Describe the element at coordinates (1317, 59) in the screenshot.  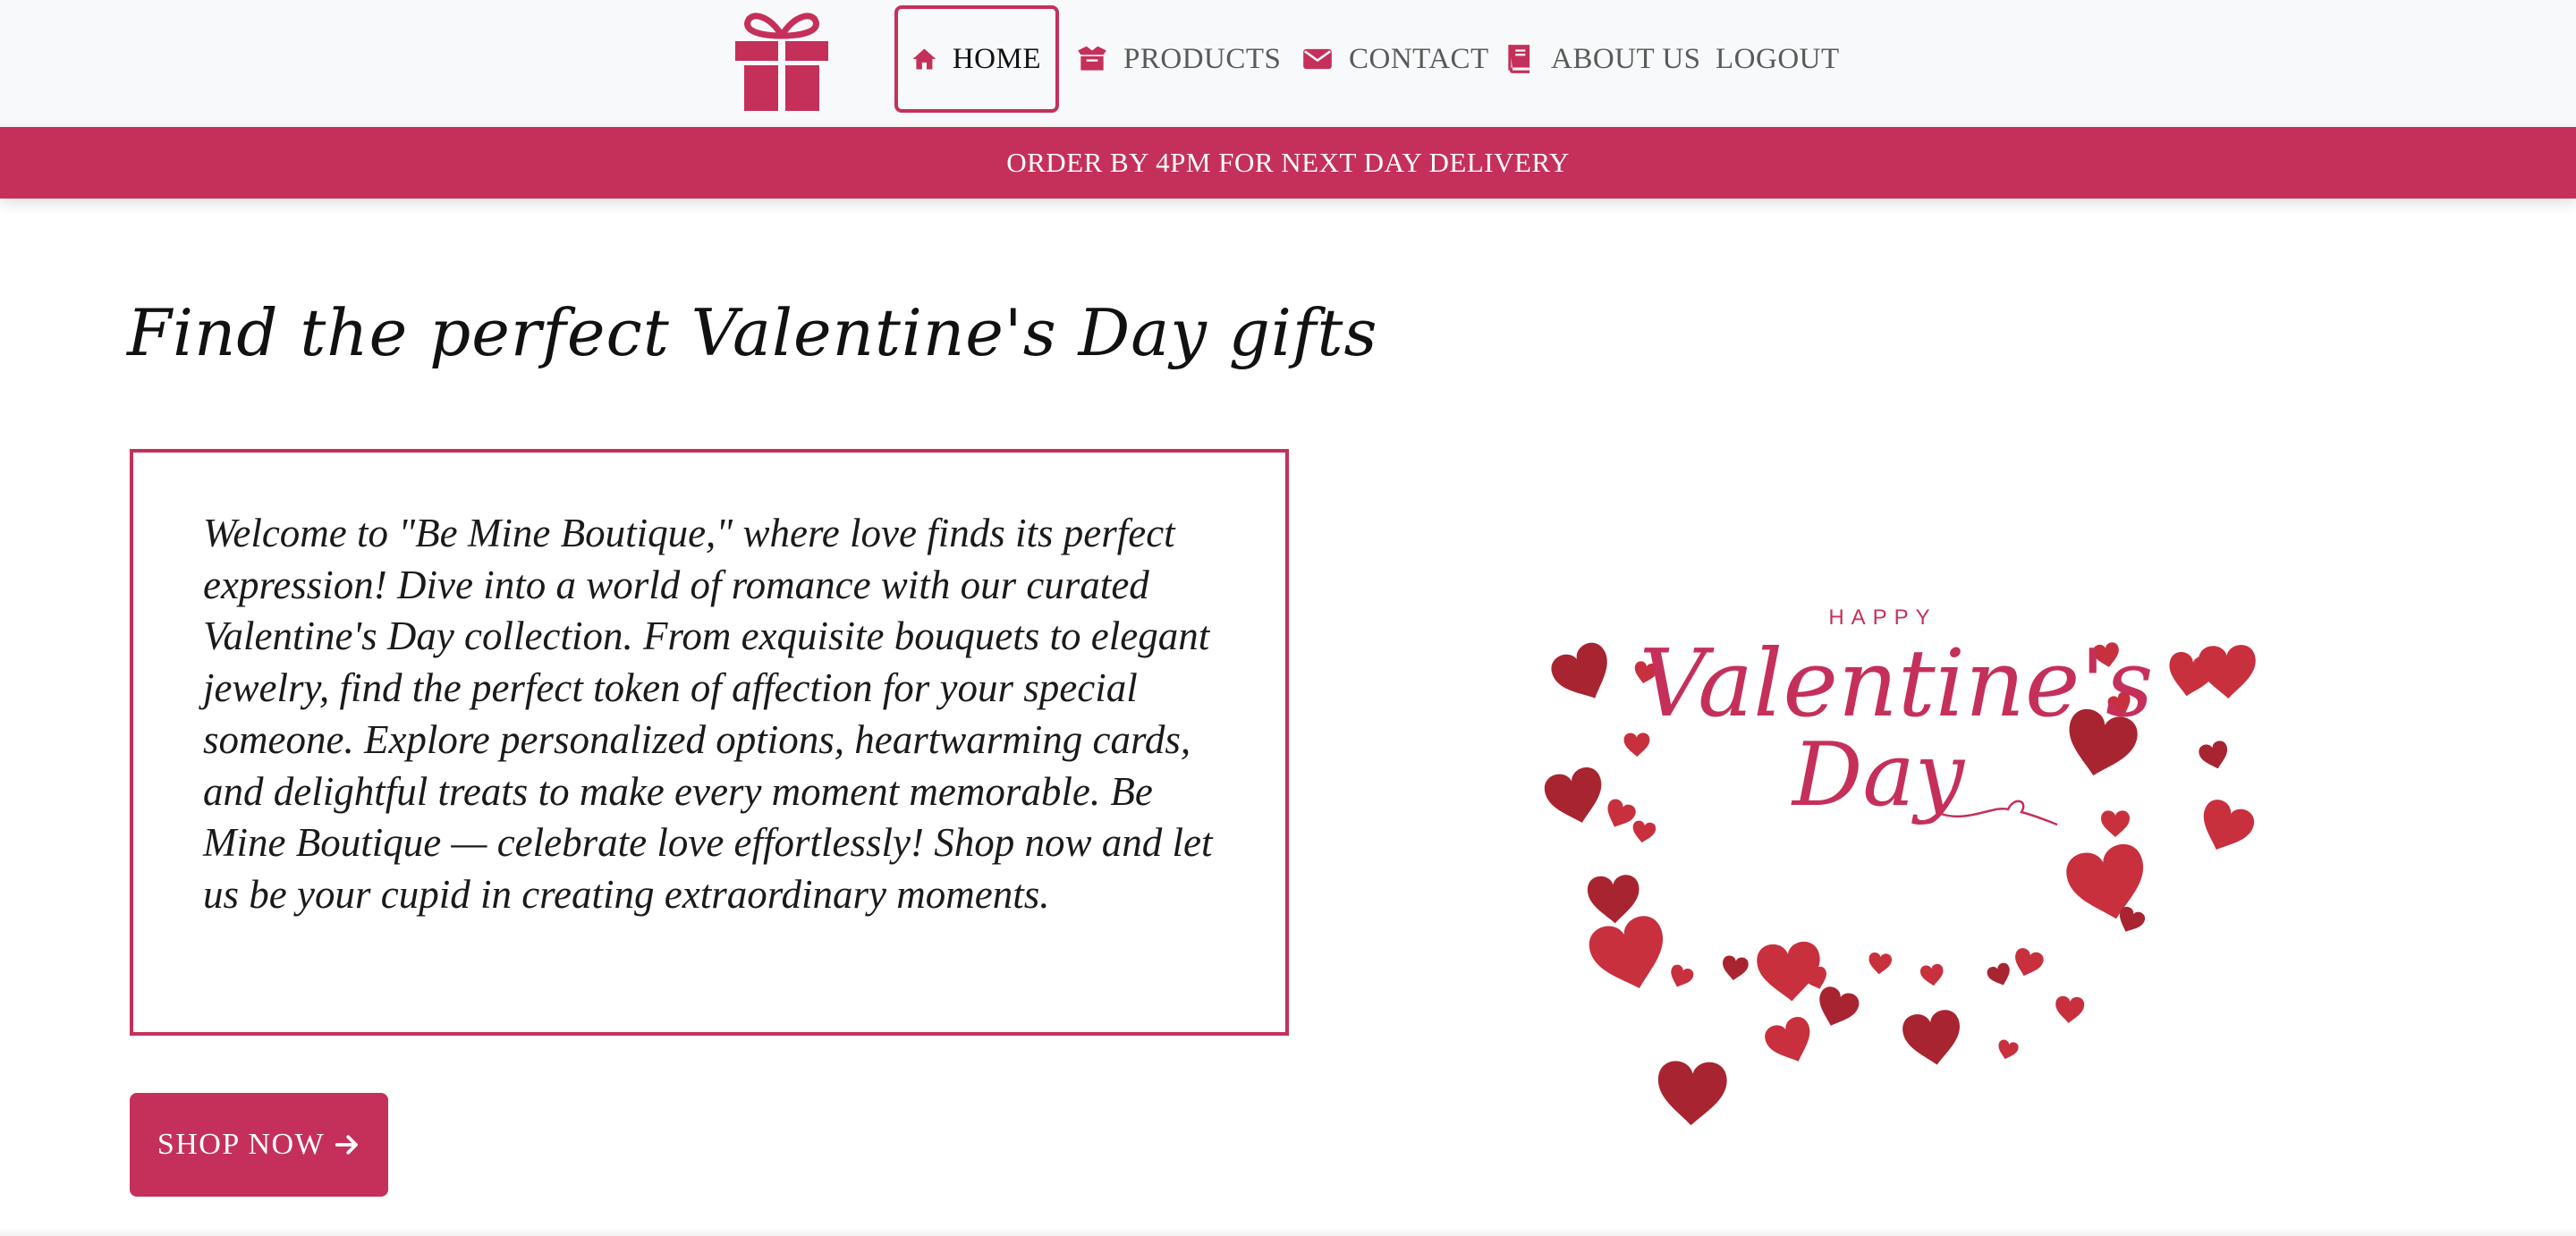
I see `envelope-icon` at that location.